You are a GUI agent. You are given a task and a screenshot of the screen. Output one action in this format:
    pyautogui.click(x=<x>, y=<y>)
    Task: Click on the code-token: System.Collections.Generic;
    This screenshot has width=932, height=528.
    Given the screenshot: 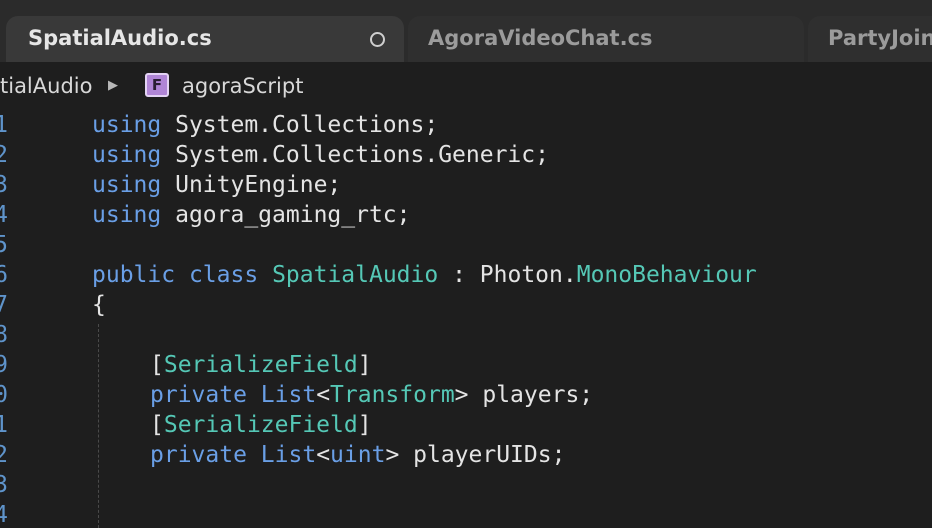 What is the action you would take?
    pyautogui.click(x=355, y=155)
    